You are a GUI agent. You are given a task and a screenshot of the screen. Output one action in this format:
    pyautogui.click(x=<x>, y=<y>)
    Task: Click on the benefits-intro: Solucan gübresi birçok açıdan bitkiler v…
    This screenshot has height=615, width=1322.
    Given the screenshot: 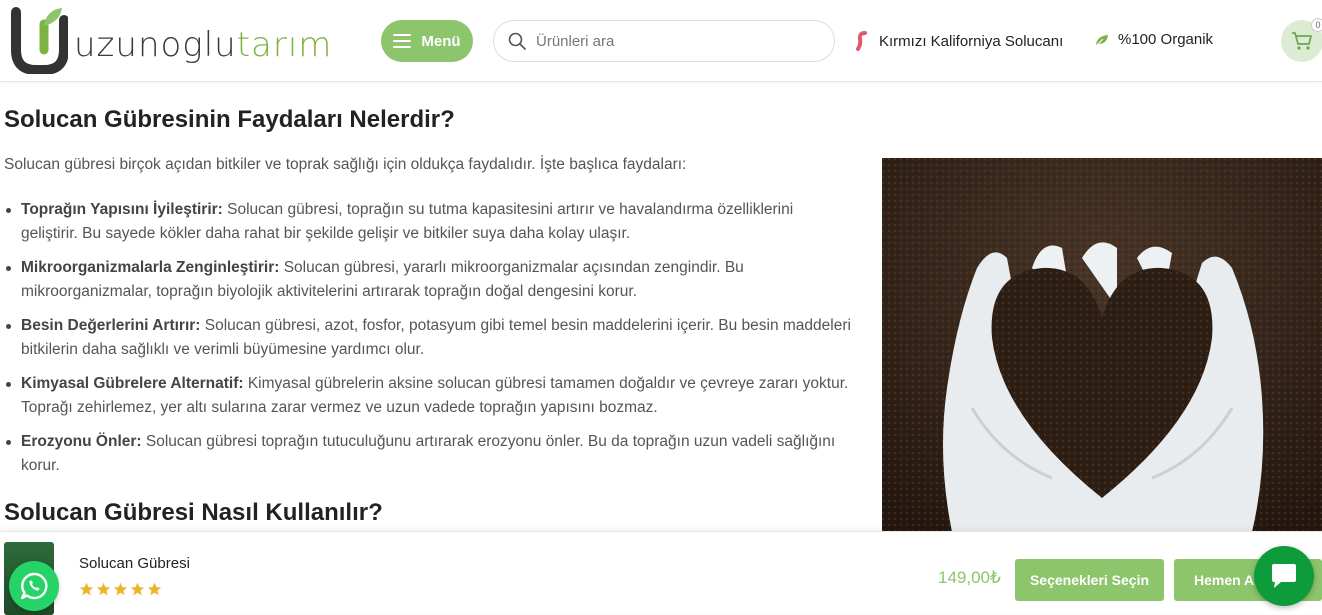 What is the action you would take?
    pyautogui.click(x=345, y=164)
    